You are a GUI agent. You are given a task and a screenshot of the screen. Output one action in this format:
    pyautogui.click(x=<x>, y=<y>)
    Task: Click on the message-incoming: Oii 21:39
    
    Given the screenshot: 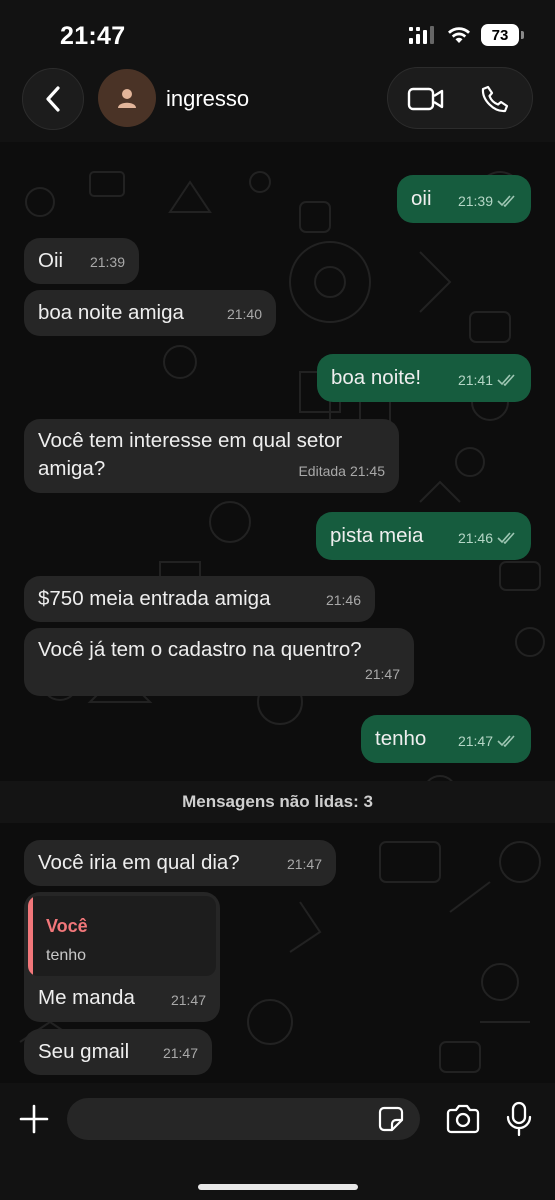 What is the action you would take?
    pyautogui.click(x=81, y=261)
    